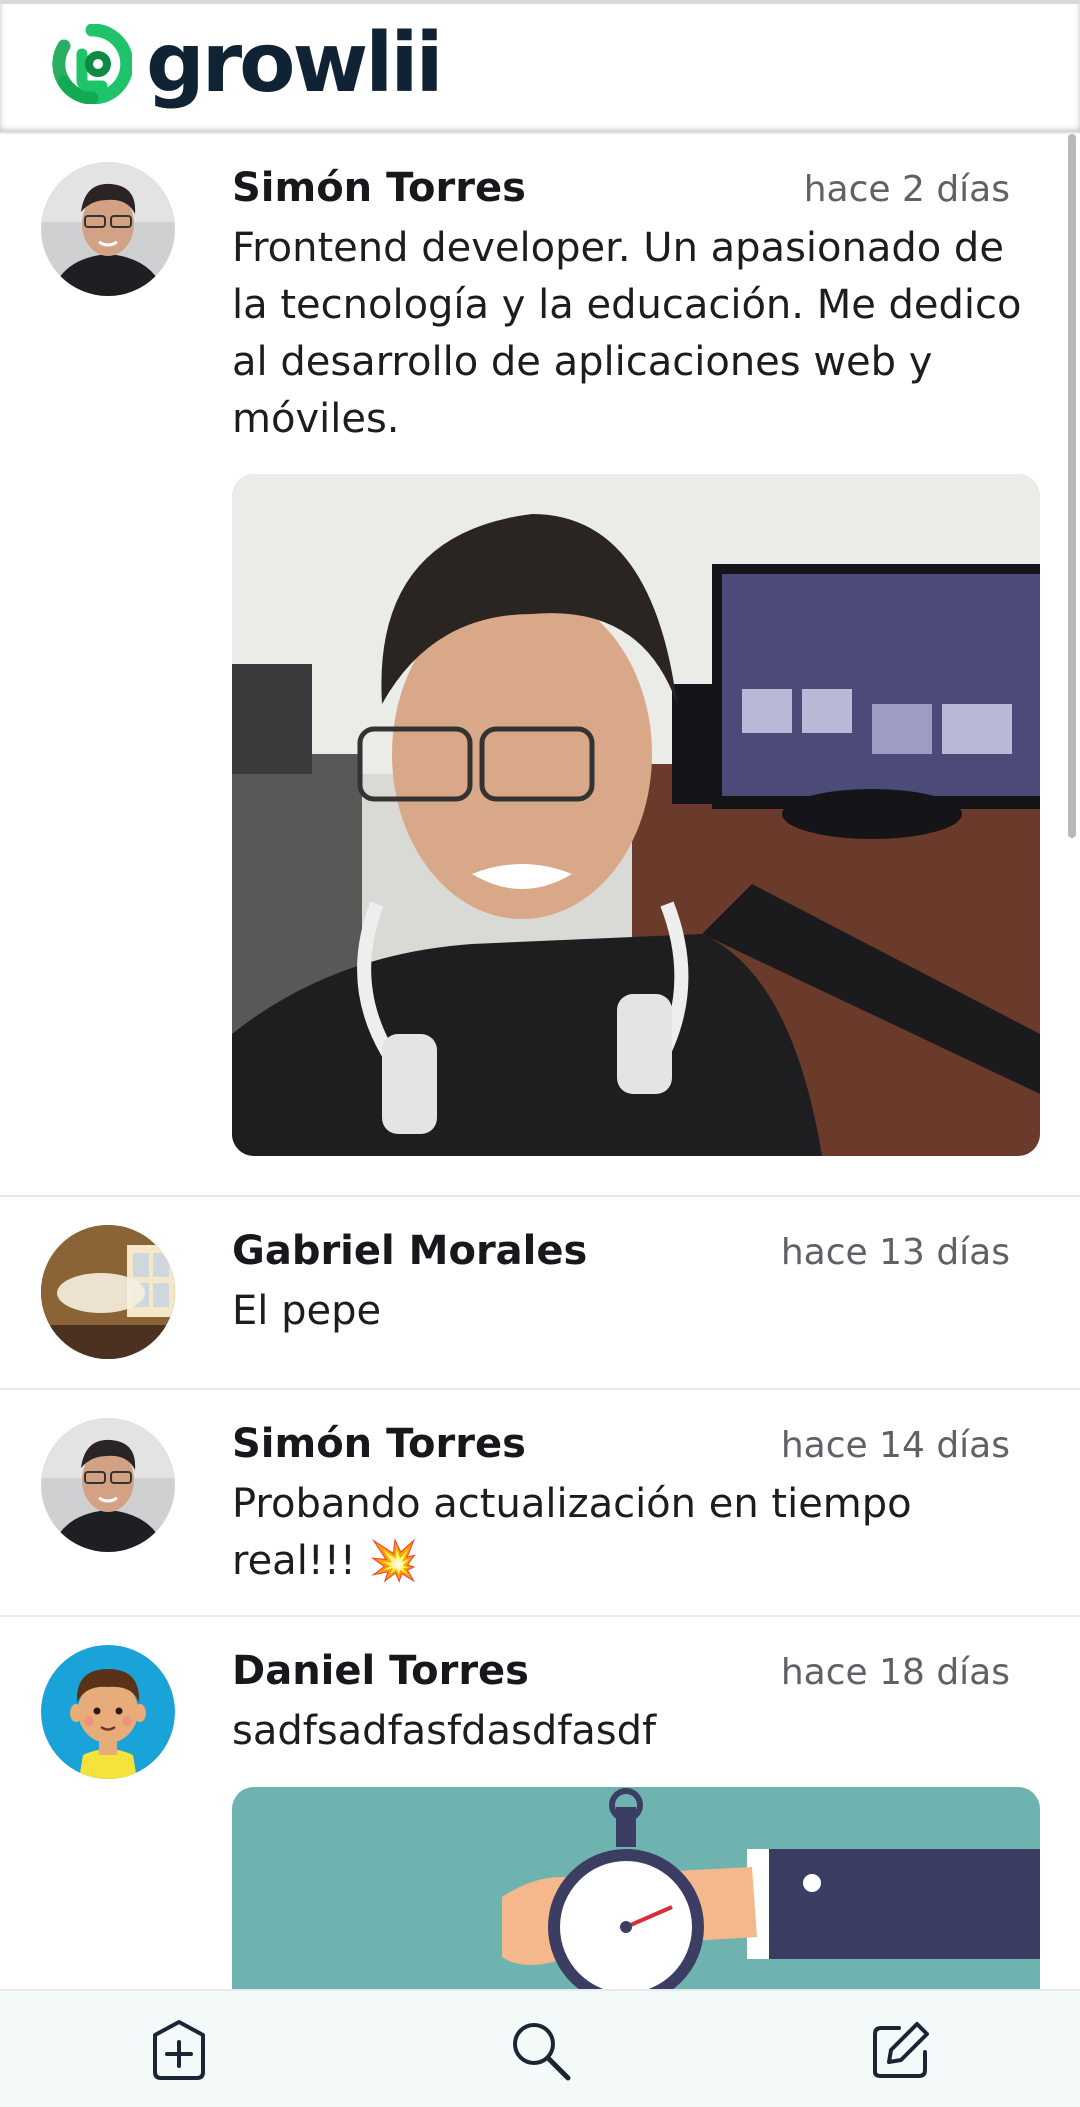 The width and height of the screenshot is (1080, 2107). What do you see at coordinates (540, 67) in the screenshot?
I see `app-header: growlii` at bounding box center [540, 67].